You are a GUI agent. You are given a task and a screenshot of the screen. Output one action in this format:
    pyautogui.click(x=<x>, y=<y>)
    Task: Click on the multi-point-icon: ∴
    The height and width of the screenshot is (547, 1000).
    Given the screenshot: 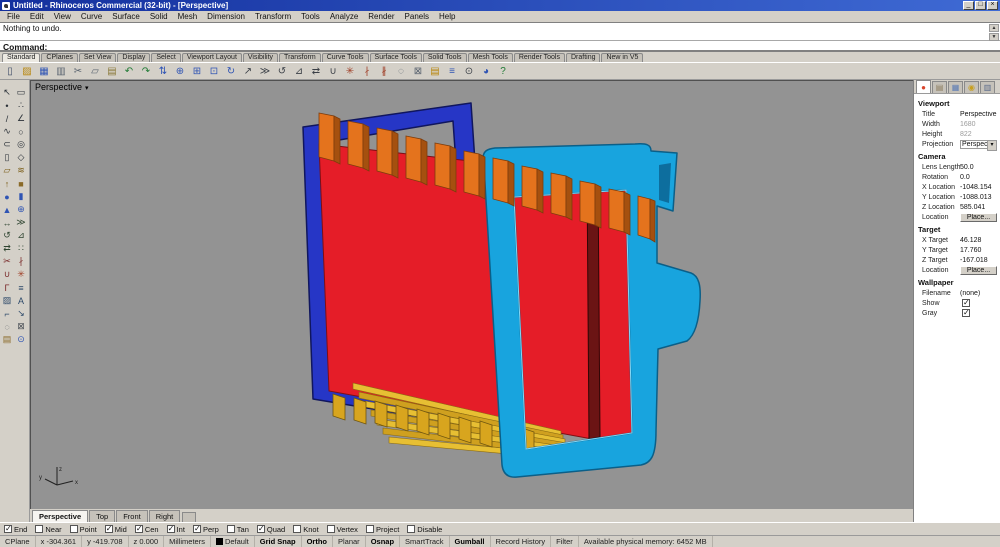 What is the action you would take?
    pyautogui.click(x=21, y=105)
    